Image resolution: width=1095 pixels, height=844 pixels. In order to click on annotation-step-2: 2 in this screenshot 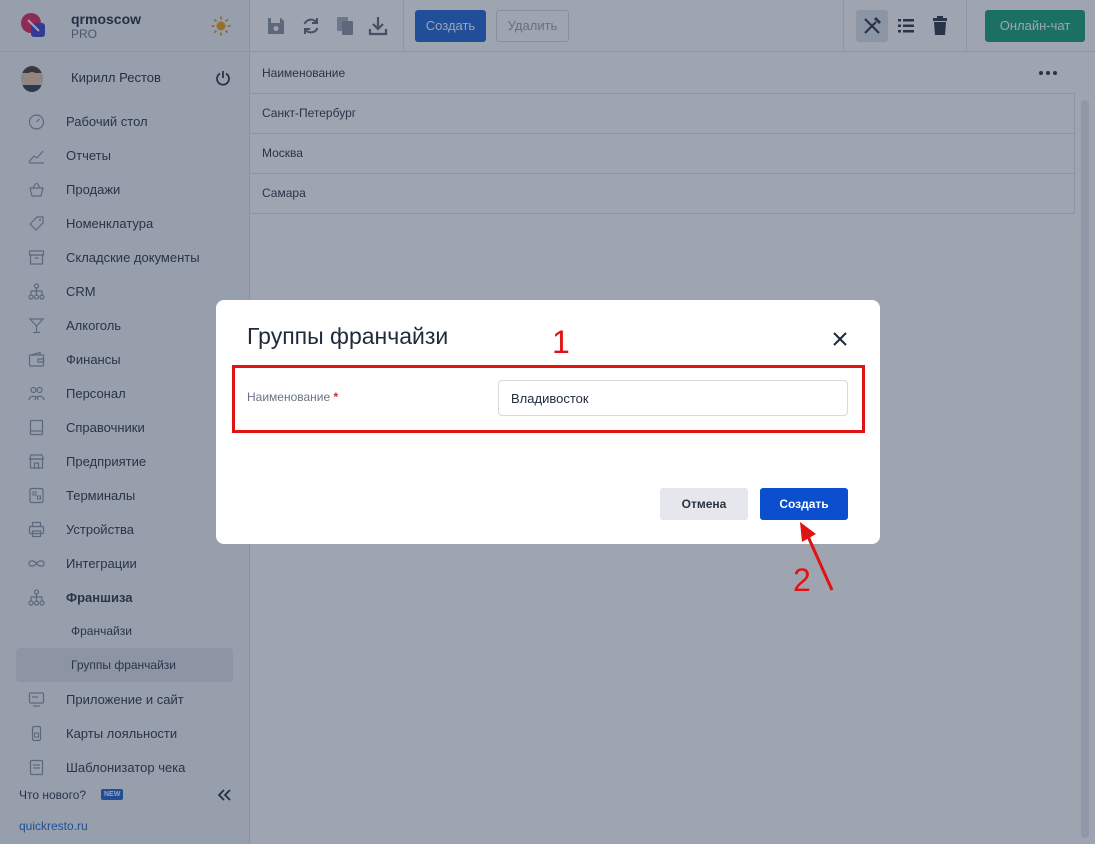, I will do `click(802, 580)`.